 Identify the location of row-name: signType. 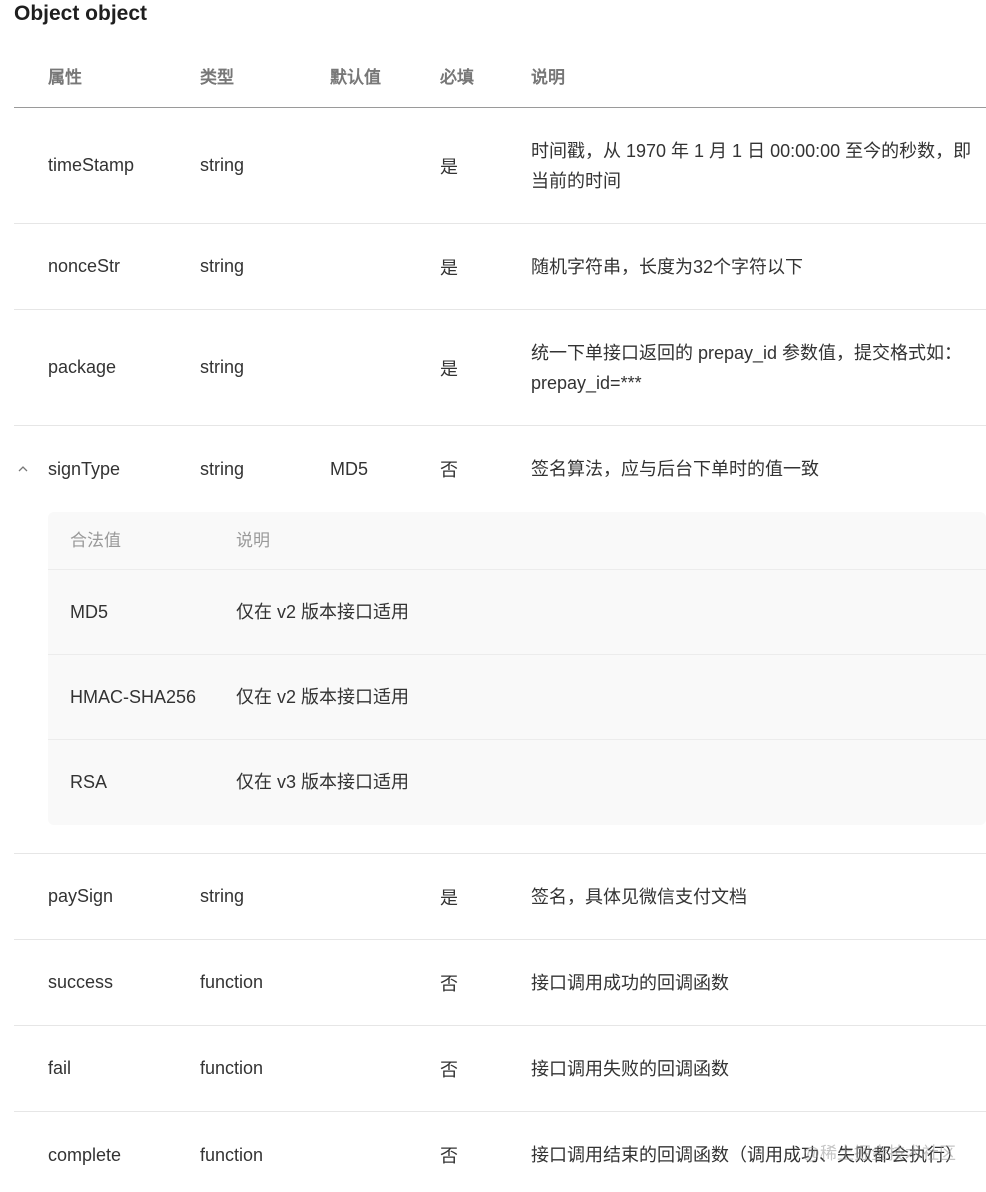
(84, 468).